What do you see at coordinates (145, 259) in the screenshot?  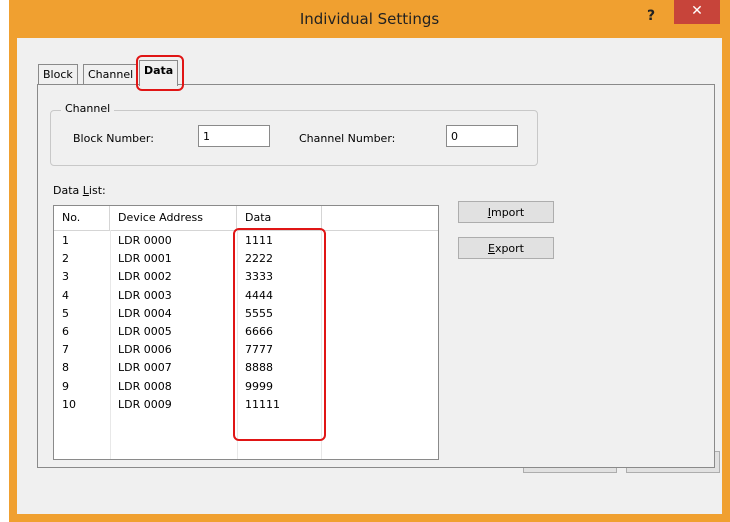 I see `row-address-cell: LDR 0001` at bounding box center [145, 259].